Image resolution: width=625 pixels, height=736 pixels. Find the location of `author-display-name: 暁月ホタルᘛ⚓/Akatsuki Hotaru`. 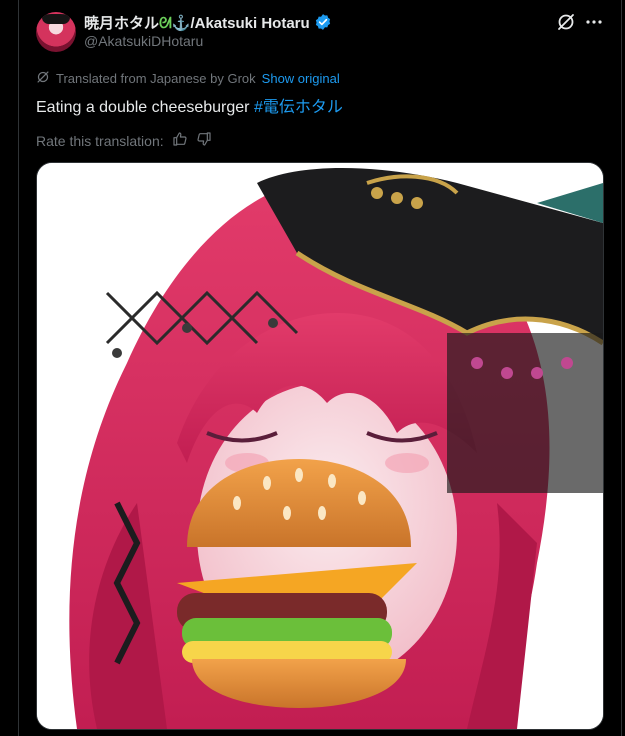

author-display-name: 暁月ホタルᘛ⚓/Akatsuki Hotaru is located at coordinates (208, 23).